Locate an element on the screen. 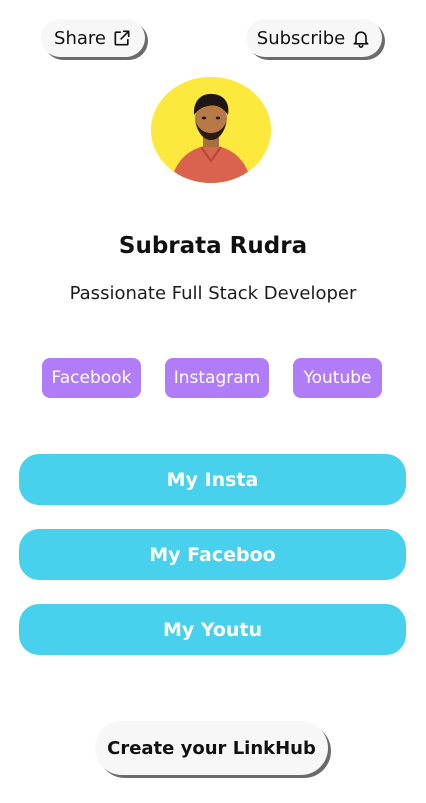 Image resolution: width=426 pixels, height=803 pixels. profile-name: Subrata Rudra is located at coordinates (213, 246).